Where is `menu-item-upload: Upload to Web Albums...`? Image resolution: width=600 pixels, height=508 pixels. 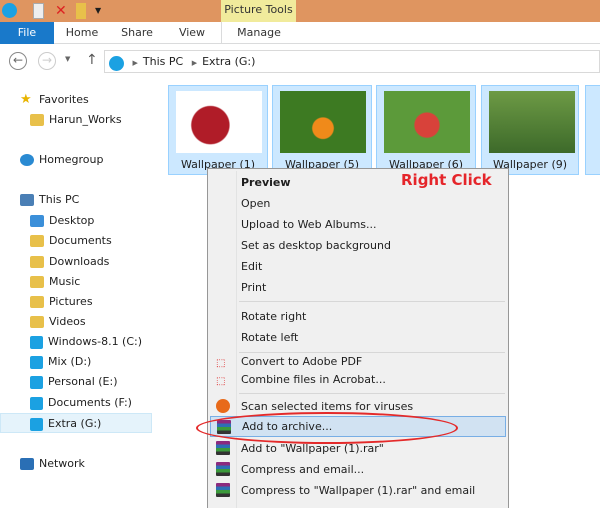
menu-item-upload: Upload to Web Albums... is located at coordinates (358, 224).